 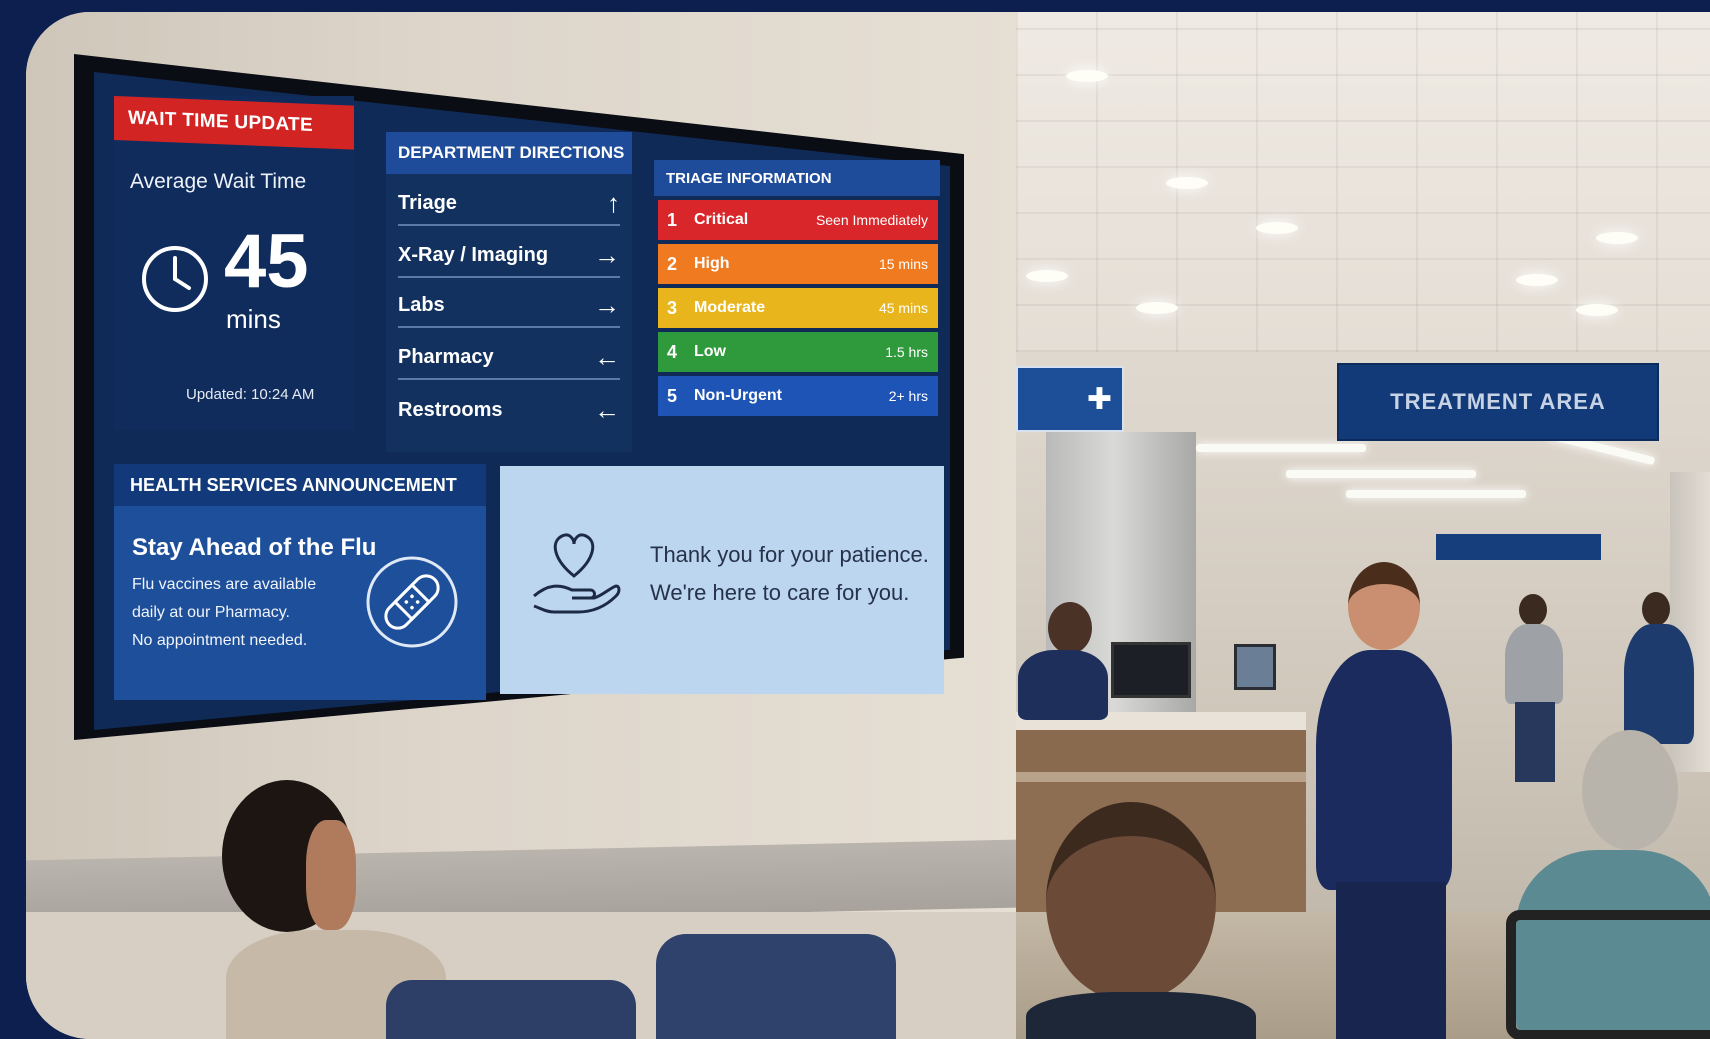 What do you see at coordinates (798, 352) in the screenshot?
I see `triage-row: 4 Low 1.5 hrs` at bounding box center [798, 352].